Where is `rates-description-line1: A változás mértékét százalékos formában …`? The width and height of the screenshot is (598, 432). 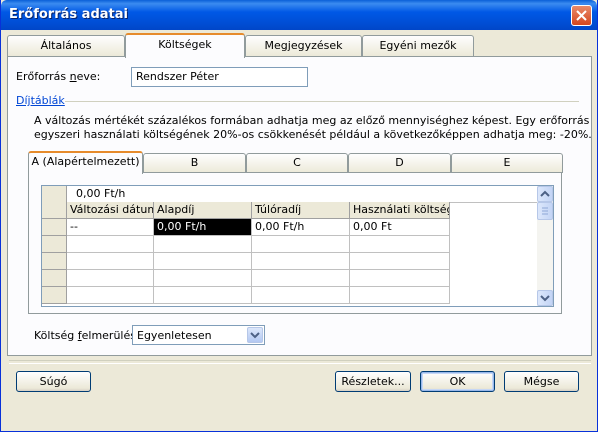 rates-description-line1: A változás mértékét százalékos formában … is located at coordinates (312, 120).